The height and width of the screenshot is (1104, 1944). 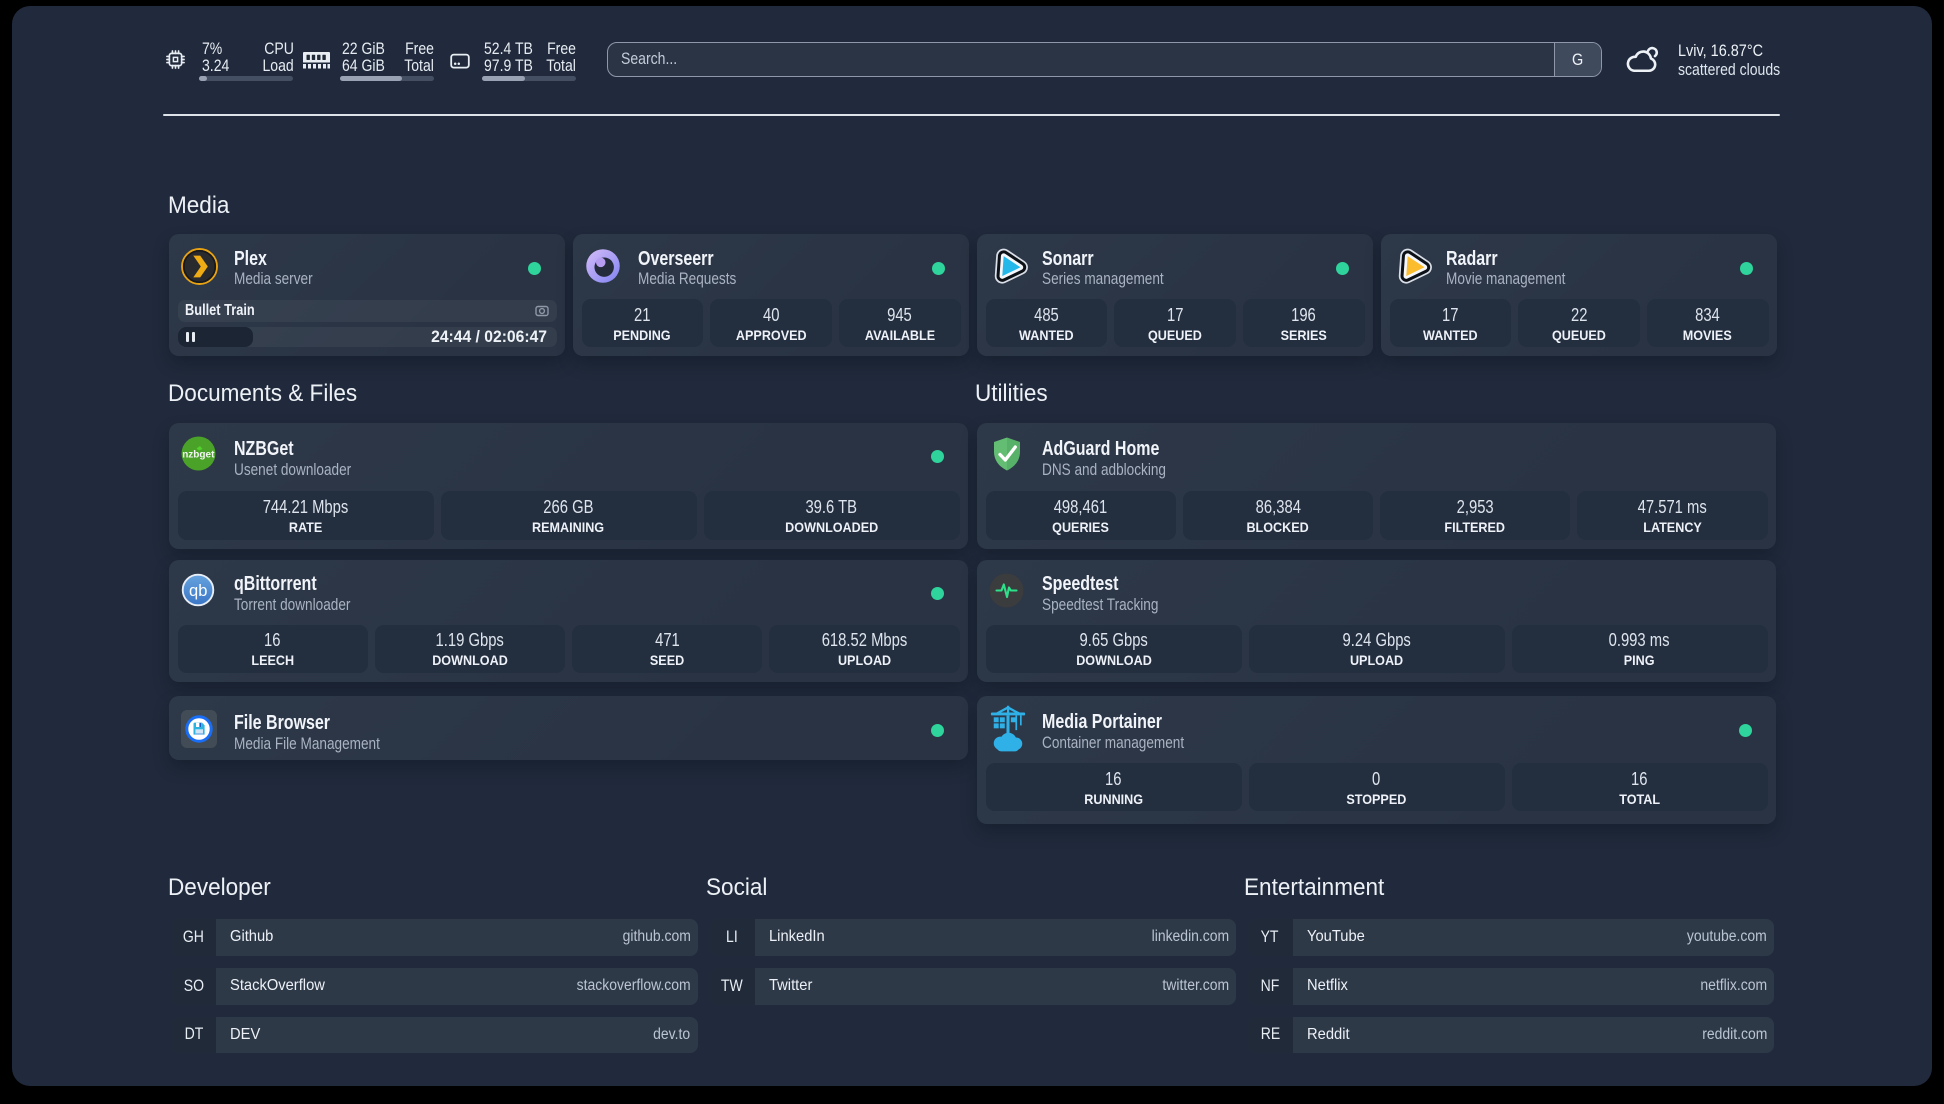 What do you see at coordinates (198, 591) in the screenshot?
I see `svg-text: qb` at bounding box center [198, 591].